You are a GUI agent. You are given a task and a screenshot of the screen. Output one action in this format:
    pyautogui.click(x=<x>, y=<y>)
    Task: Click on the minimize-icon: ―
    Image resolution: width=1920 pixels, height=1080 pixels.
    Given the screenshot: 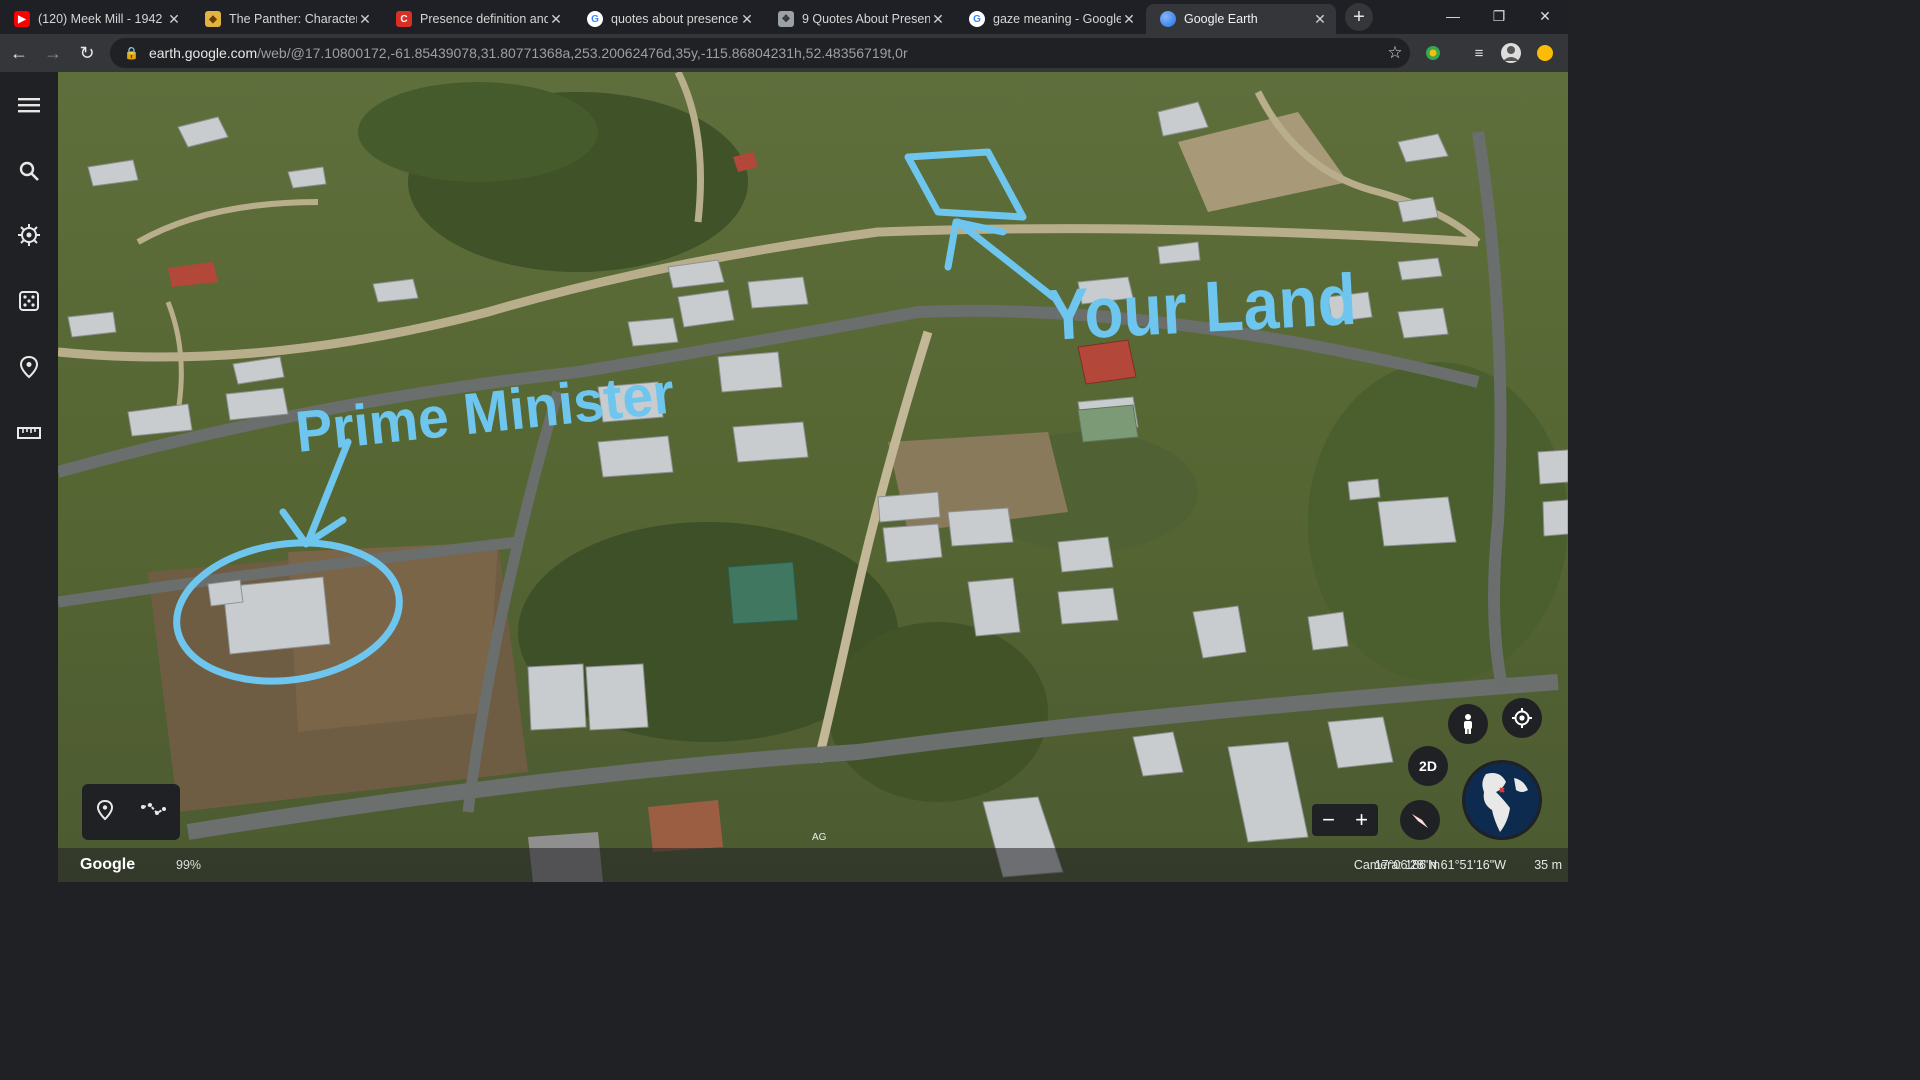 What is the action you would take?
    pyautogui.click(x=1453, y=16)
    